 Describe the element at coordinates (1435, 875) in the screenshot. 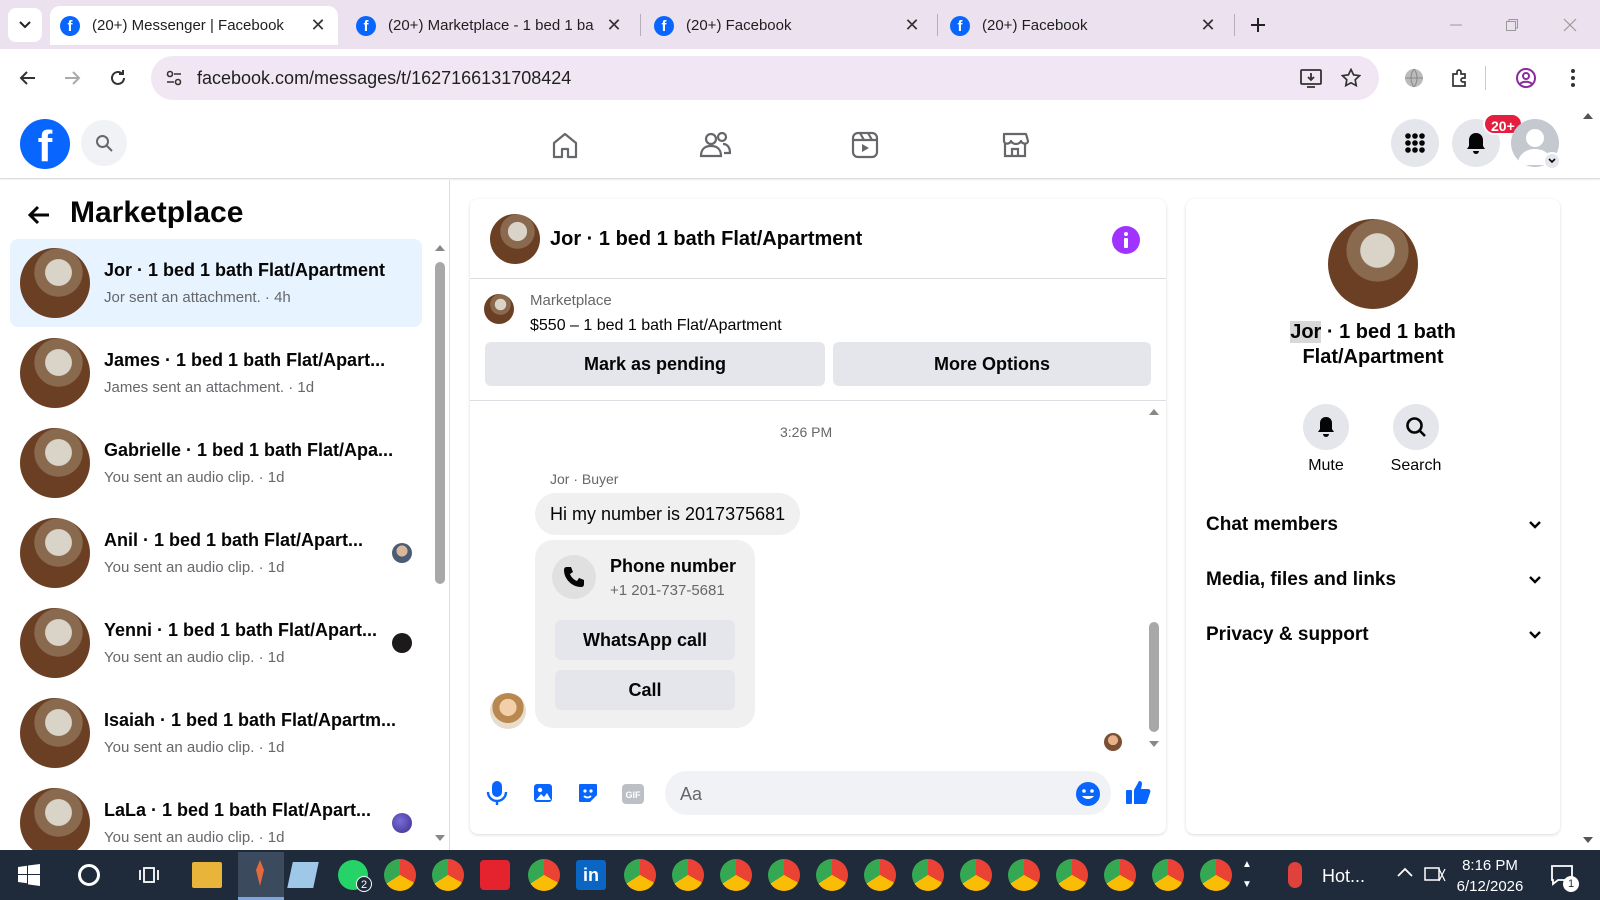

I see `network-tray-icon` at that location.